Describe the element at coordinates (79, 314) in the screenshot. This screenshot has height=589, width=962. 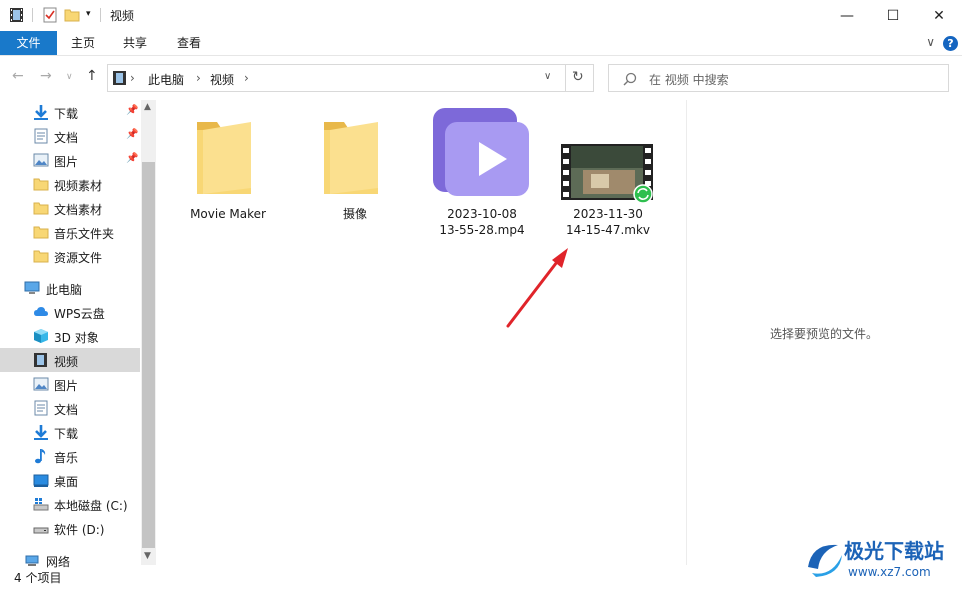
I see `sidebar-item-label: WPS云盘` at that location.